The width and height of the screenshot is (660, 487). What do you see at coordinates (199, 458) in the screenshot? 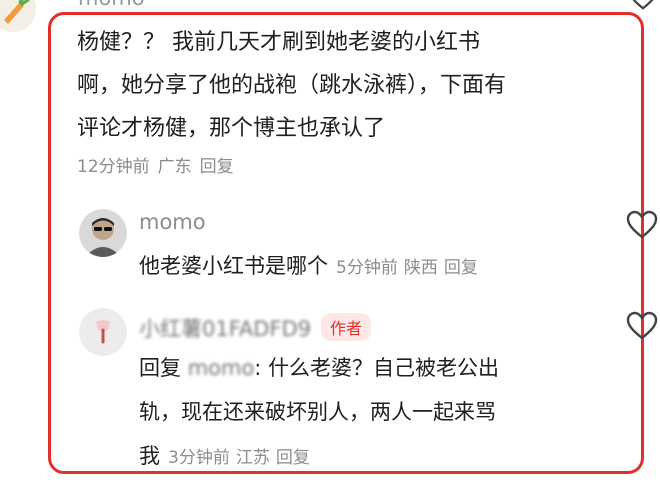
I see `comment-time: 3分钟前` at bounding box center [199, 458].